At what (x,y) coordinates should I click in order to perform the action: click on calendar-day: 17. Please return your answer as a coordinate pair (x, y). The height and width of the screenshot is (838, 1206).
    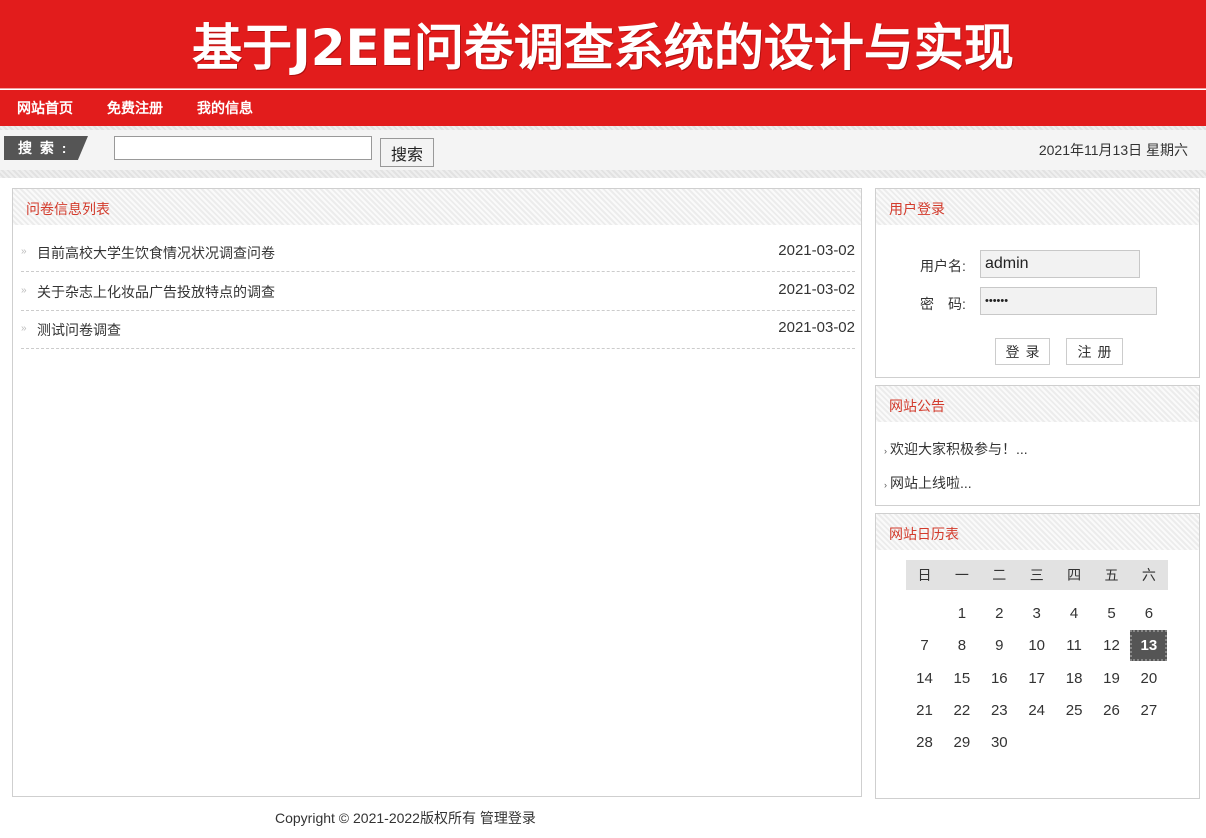
    Looking at the image, I should click on (1036, 679).